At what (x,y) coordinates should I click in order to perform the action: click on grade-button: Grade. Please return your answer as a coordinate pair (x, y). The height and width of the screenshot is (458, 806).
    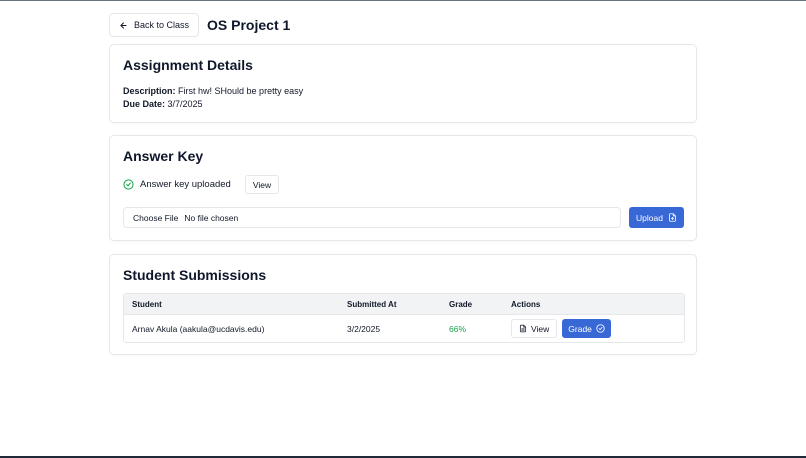
    Looking at the image, I should click on (586, 328).